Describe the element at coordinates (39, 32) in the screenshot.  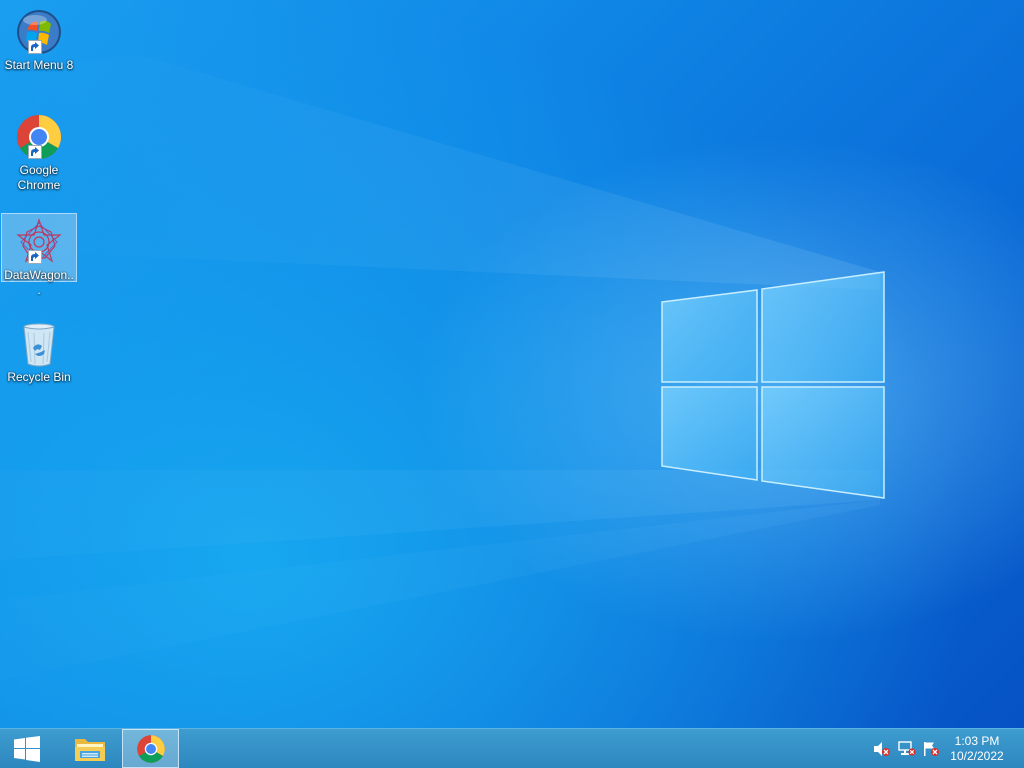
I see `start-menu-8-icon` at that location.